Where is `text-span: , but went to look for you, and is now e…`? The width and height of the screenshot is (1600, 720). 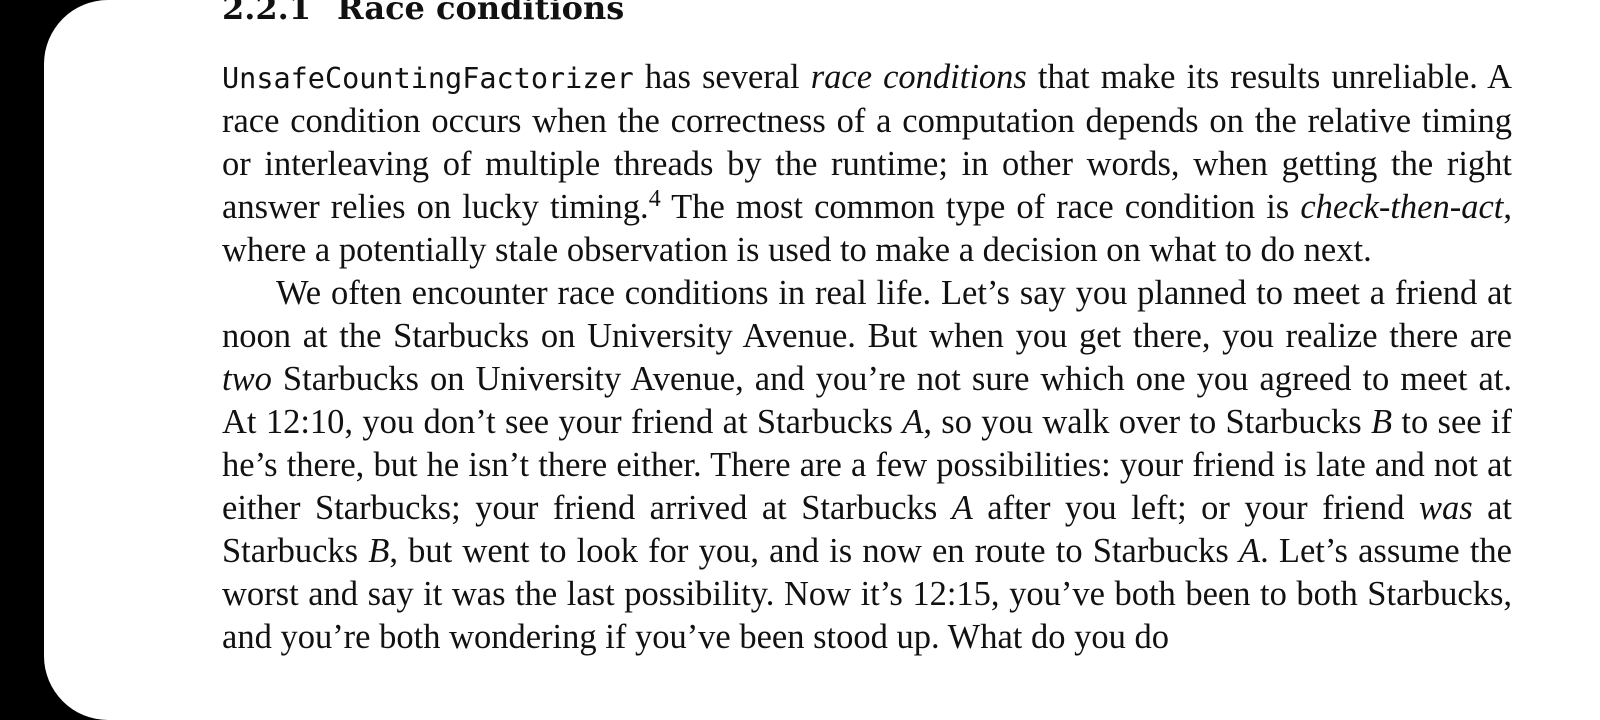 text-span: , but went to look for you, and is now e… is located at coordinates (814, 551).